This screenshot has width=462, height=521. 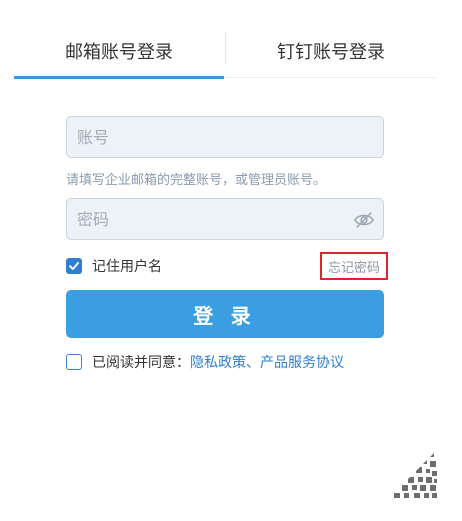 I want to click on check-icon, so click(x=74, y=266).